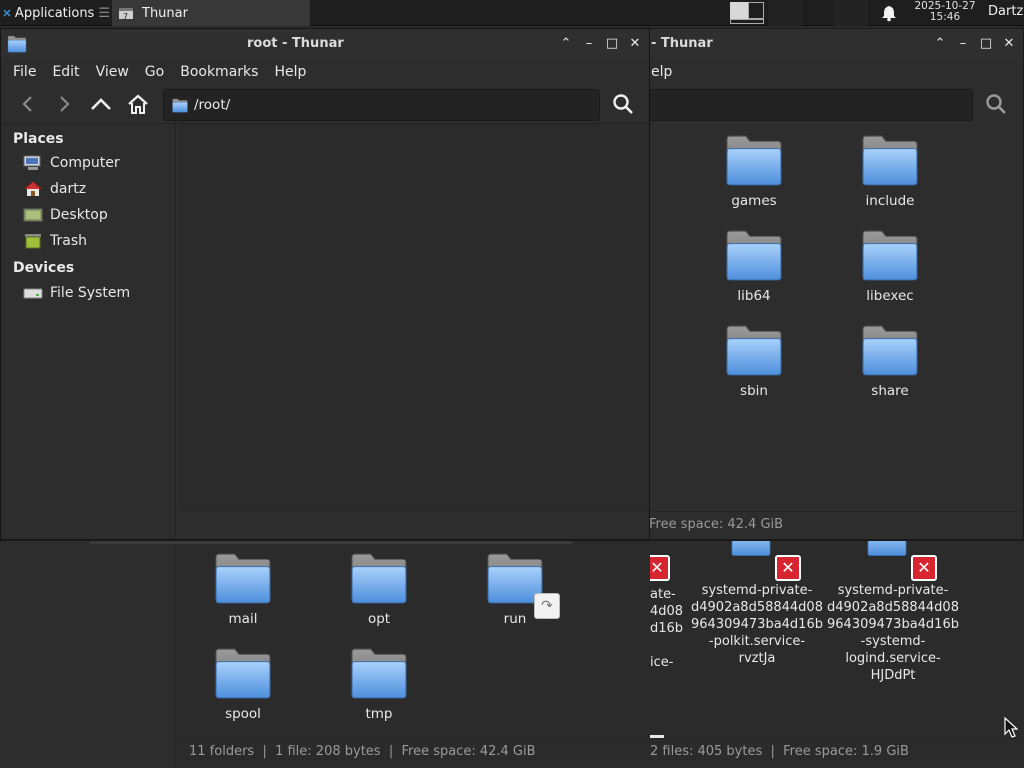  I want to click on applications-label: Applications, so click(54, 13).